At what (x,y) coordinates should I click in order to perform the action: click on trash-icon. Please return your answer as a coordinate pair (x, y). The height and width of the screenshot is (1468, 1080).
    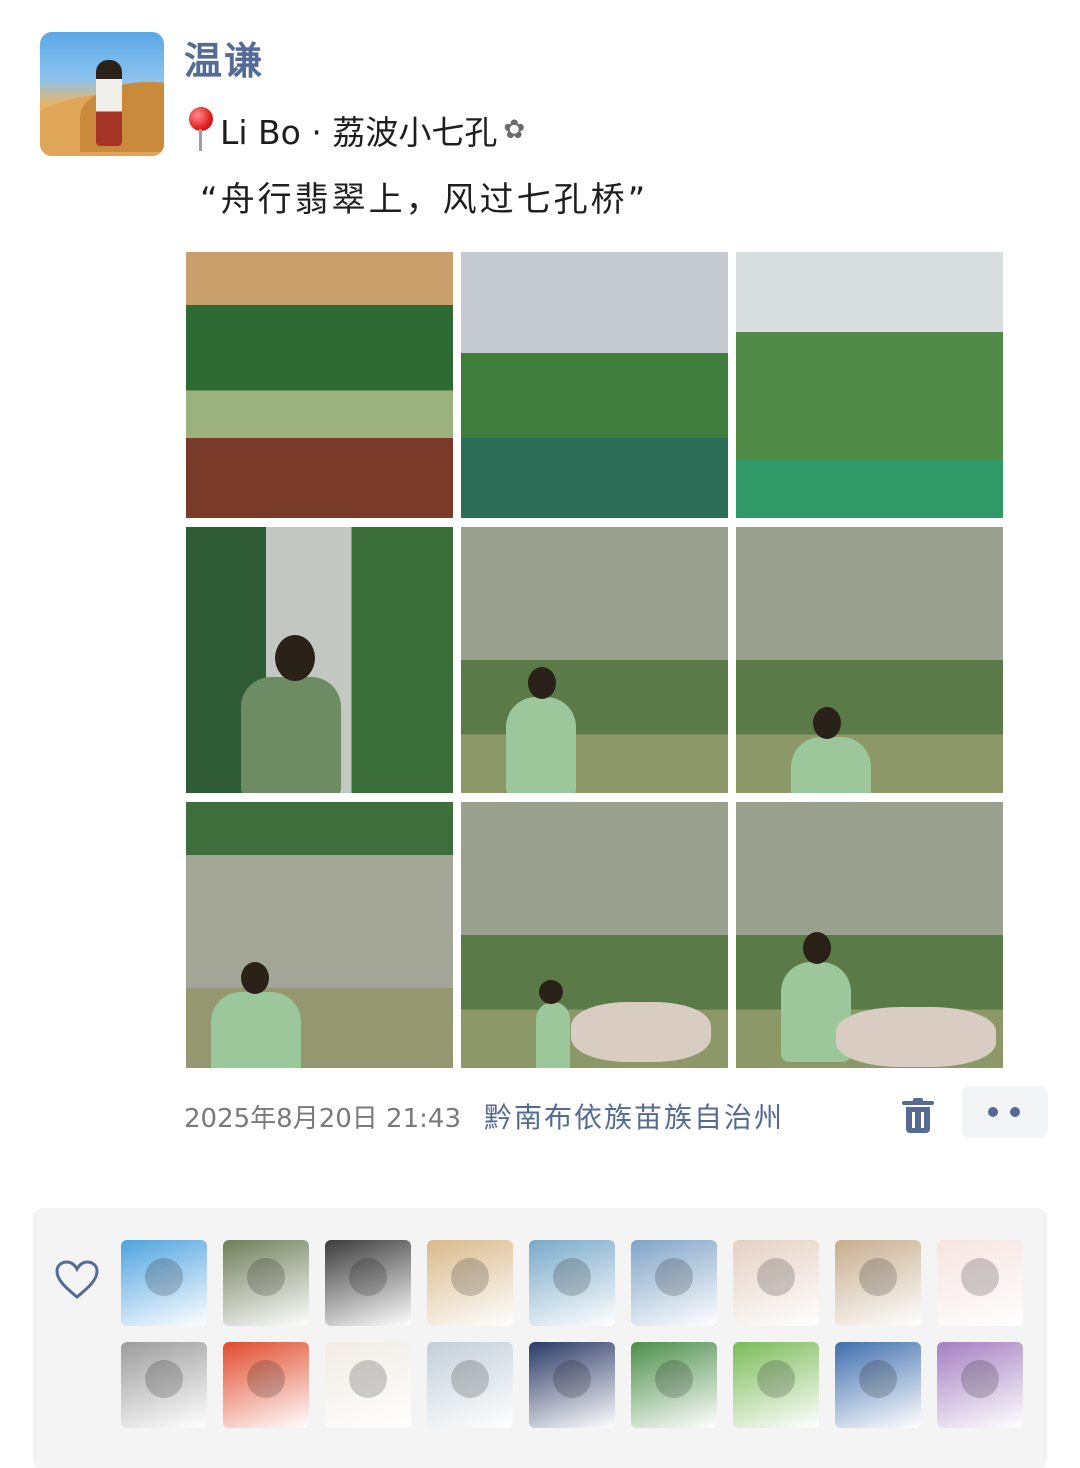
    Looking at the image, I should click on (918, 1116).